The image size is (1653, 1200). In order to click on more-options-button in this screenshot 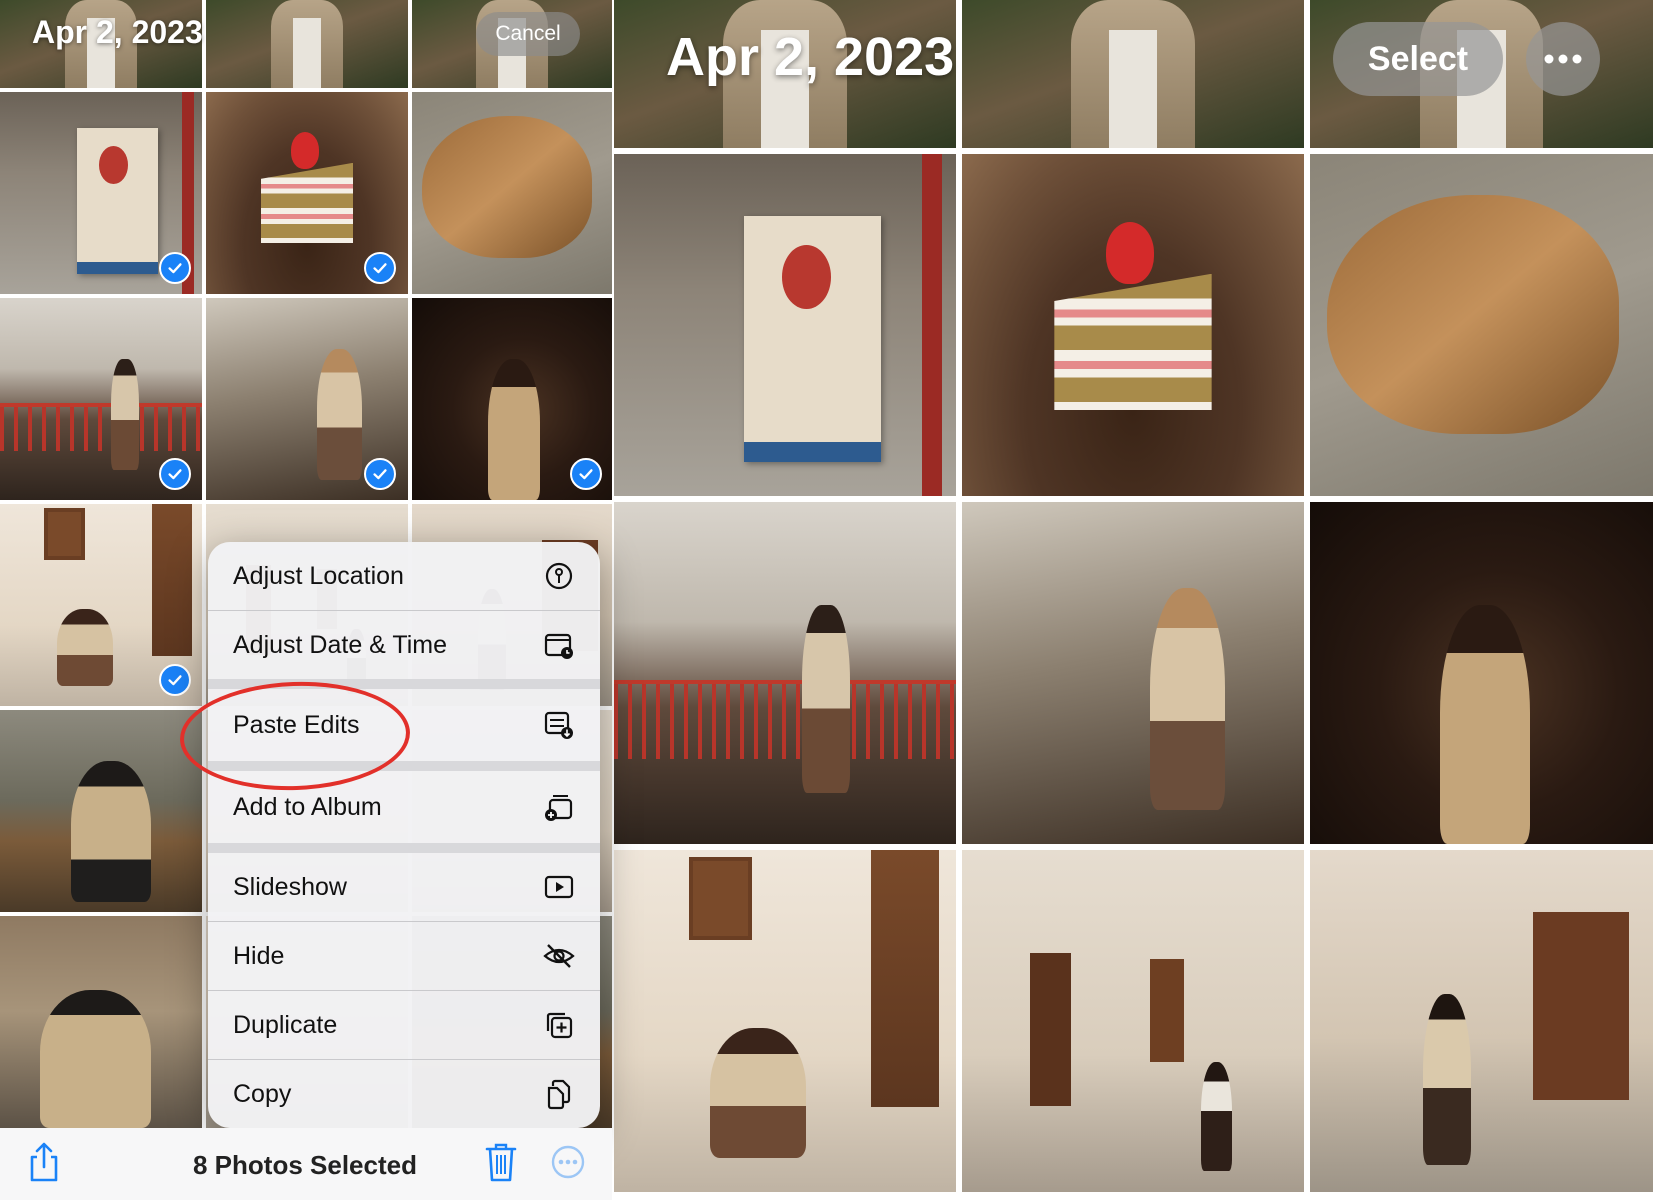, I will do `click(1563, 59)`.